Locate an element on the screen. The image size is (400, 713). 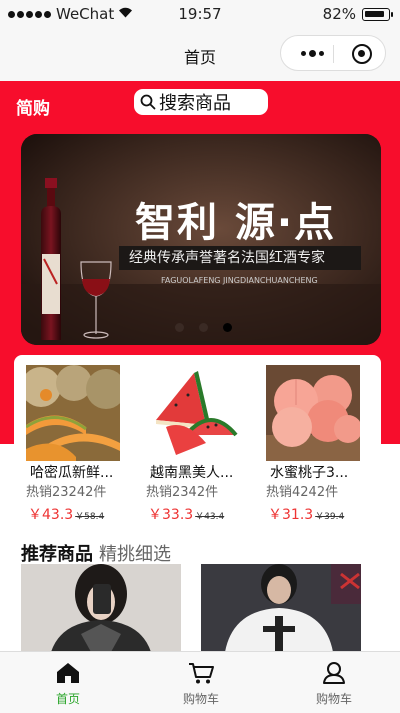
home-icon is located at coordinates (68, 673).